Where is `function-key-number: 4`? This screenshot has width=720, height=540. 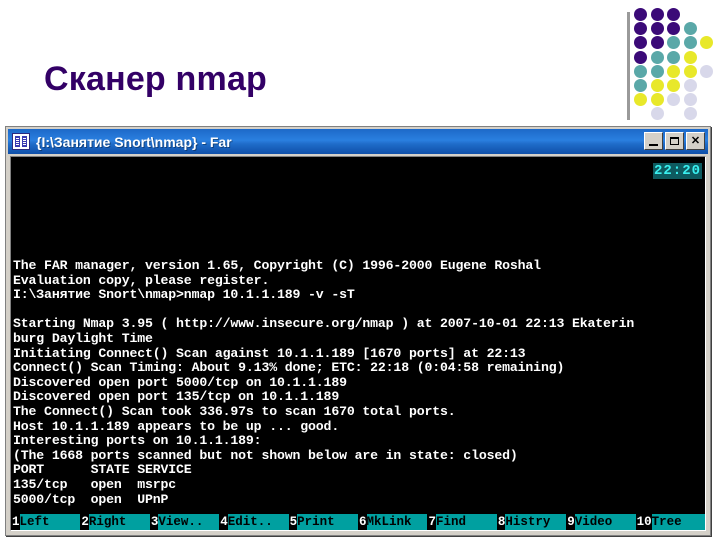
function-key-number: 4 is located at coordinates (223, 522).